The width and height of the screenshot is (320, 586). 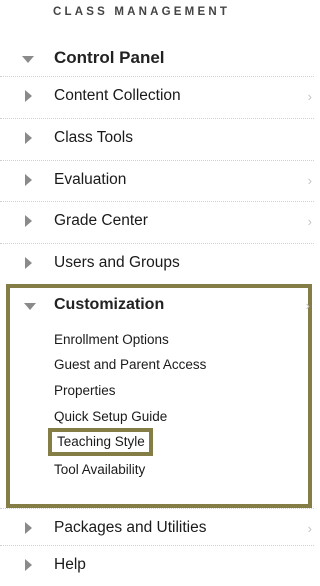 I want to click on nav-item-users-and-groups: Users and Groups, so click(x=157, y=263).